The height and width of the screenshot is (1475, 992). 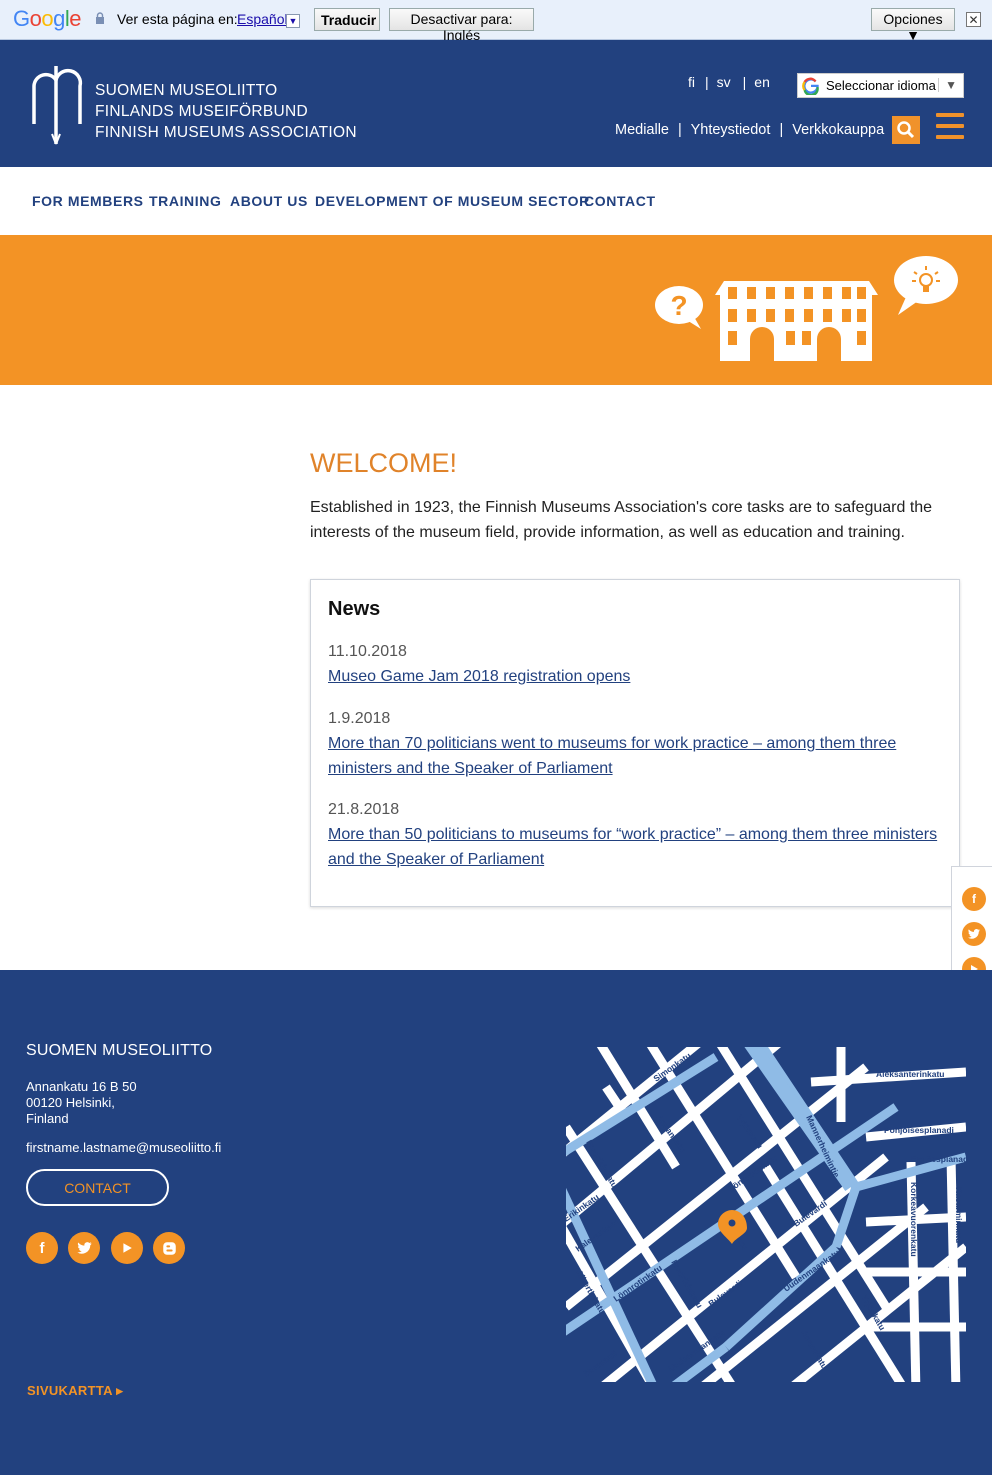 I want to click on address-line: Finland, so click(x=47, y=1118).